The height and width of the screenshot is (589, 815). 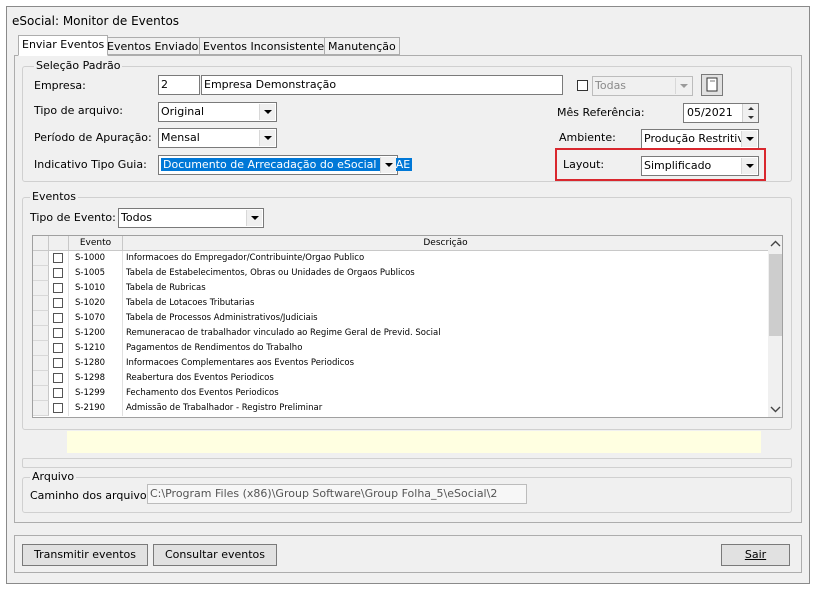 I want to click on table-row: S-1299 Fechamento dos Eventos Periodicos, so click(x=405, y=393).